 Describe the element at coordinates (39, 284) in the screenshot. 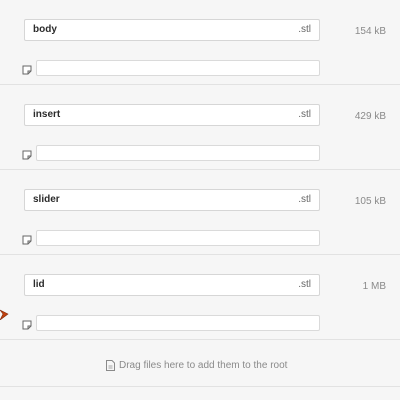

I see `file-name: lid` at that location.